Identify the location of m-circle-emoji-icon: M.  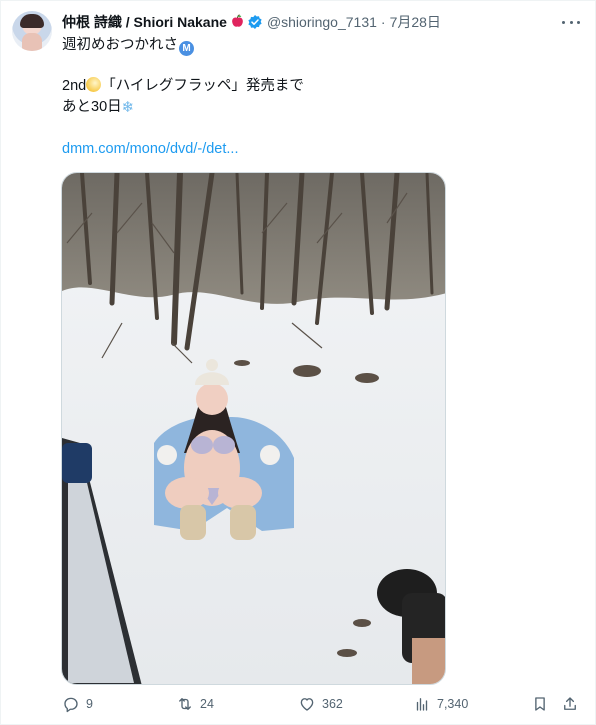
(186, 48).